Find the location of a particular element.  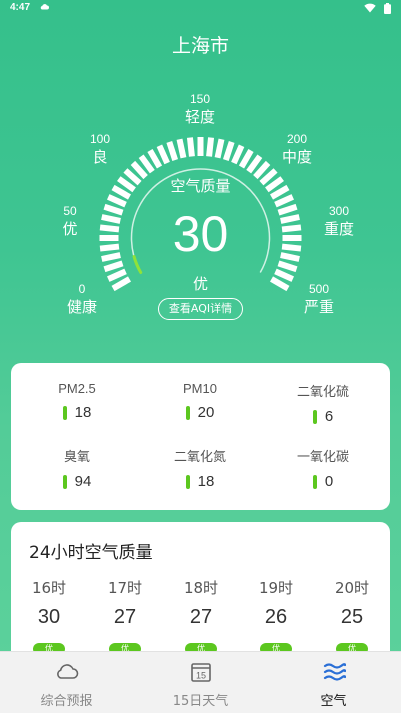

cloud-icon is located at coordinates (67, 671).